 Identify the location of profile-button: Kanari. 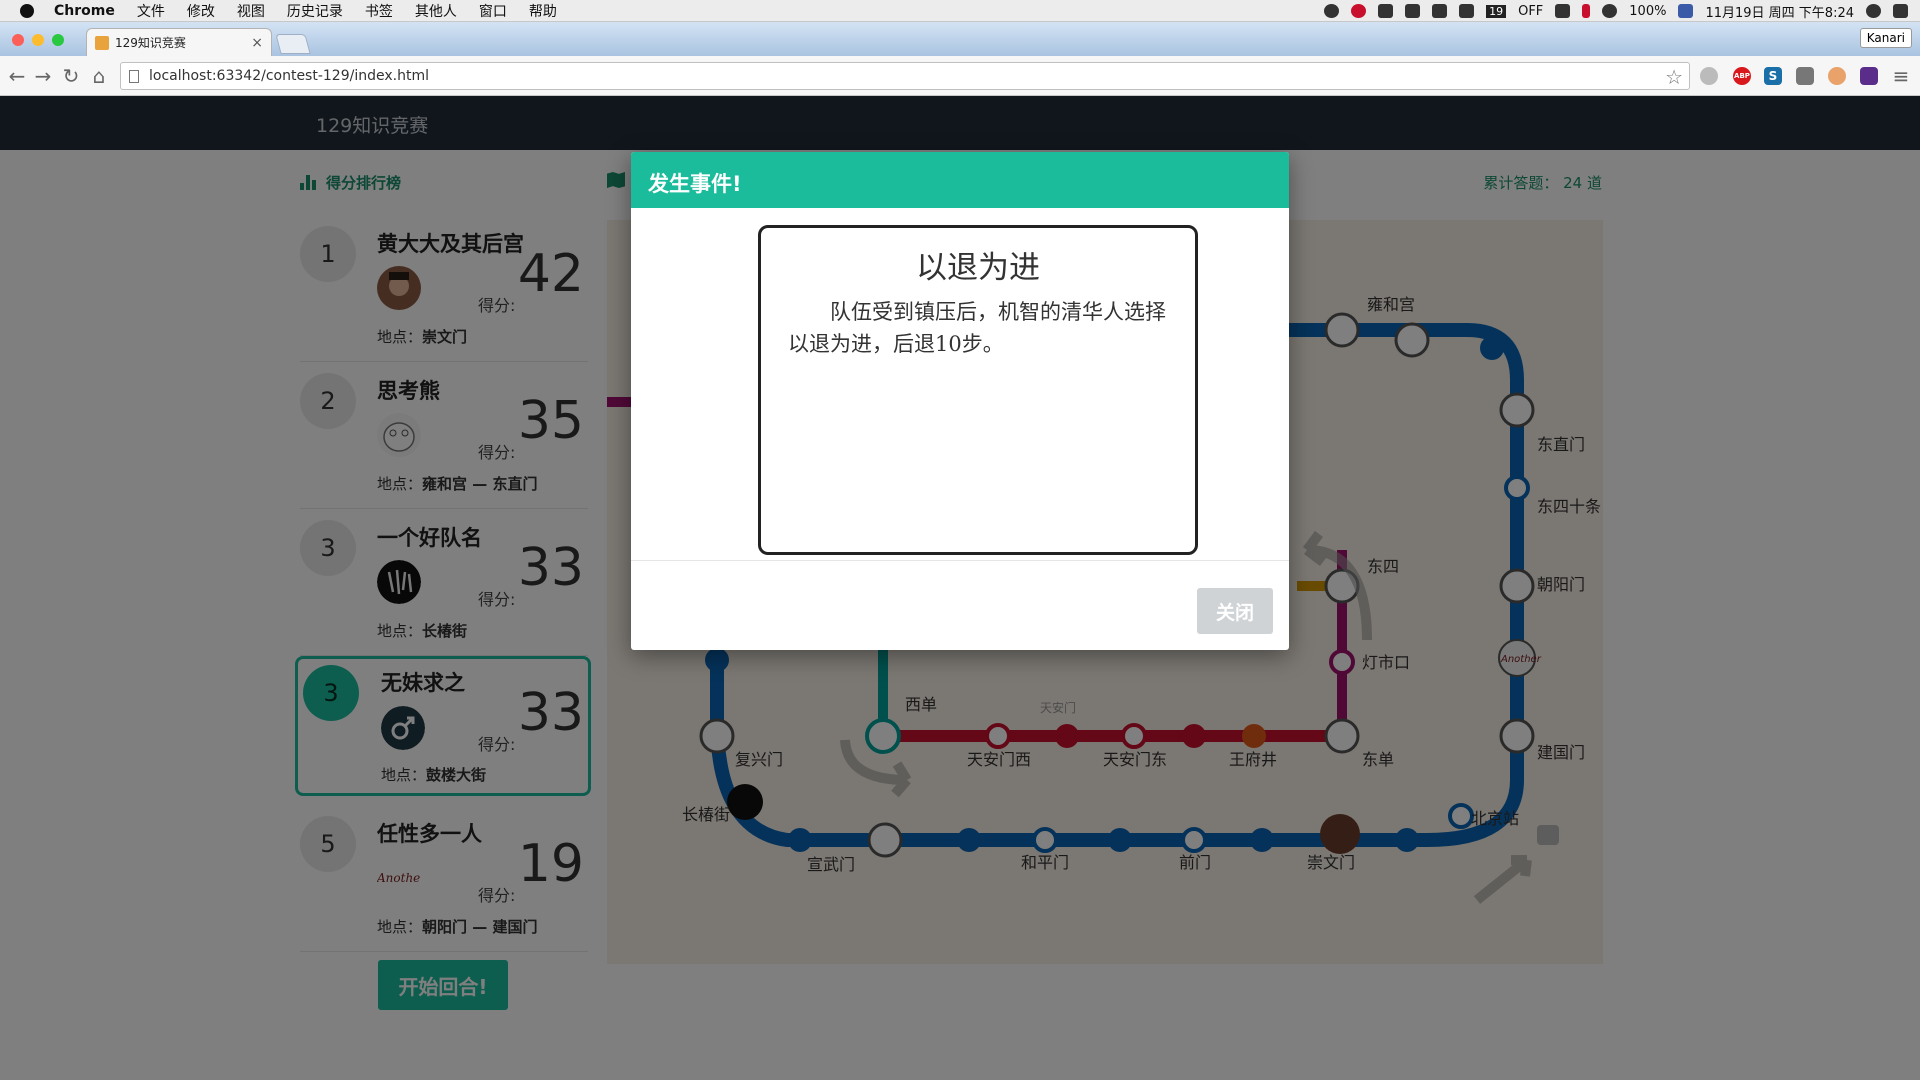
(1885, 38).